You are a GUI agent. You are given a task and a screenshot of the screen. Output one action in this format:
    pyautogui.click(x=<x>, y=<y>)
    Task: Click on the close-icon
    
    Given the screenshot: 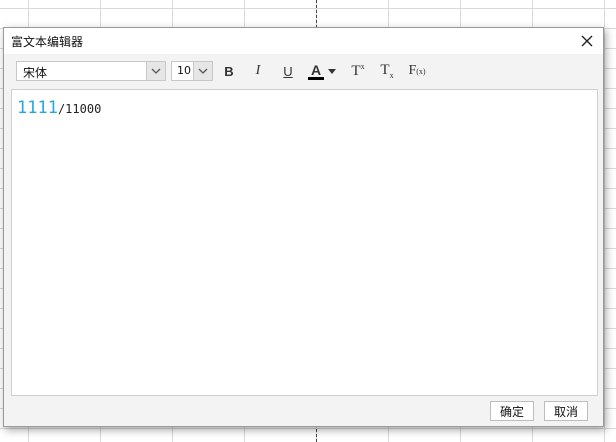 What is the action you would take?
    pyautogui.click(x=587, y=41)
    